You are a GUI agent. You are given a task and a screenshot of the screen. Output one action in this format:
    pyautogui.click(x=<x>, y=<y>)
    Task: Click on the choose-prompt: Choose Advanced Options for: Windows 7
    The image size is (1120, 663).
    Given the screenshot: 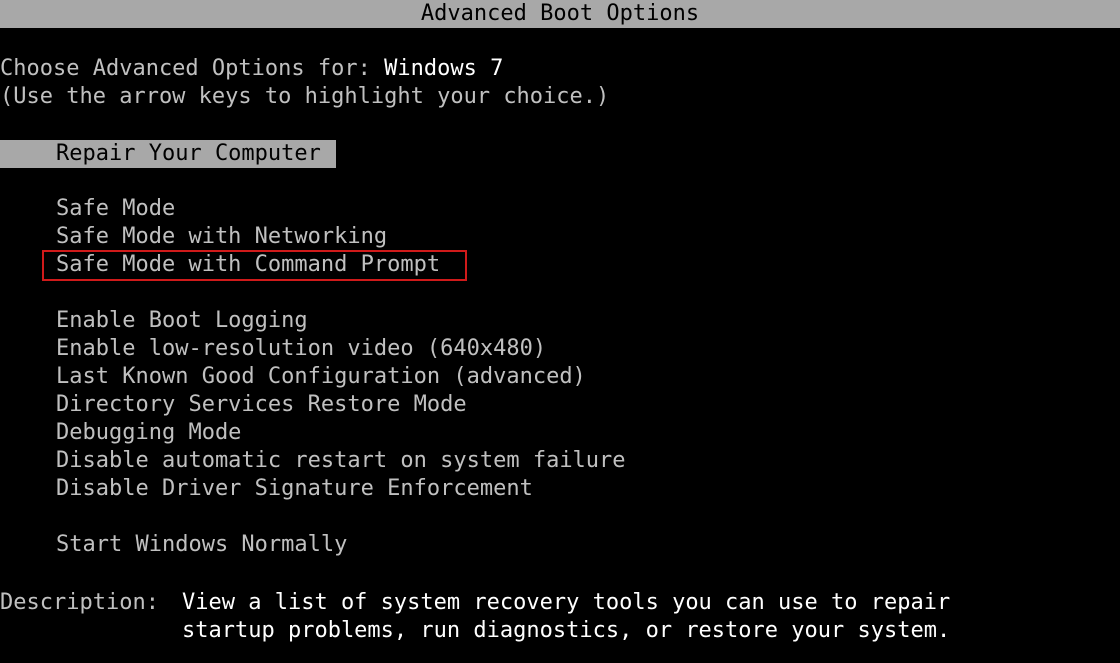 What is the action you would take?
    pyautogui.click(x=251, y=69)
    